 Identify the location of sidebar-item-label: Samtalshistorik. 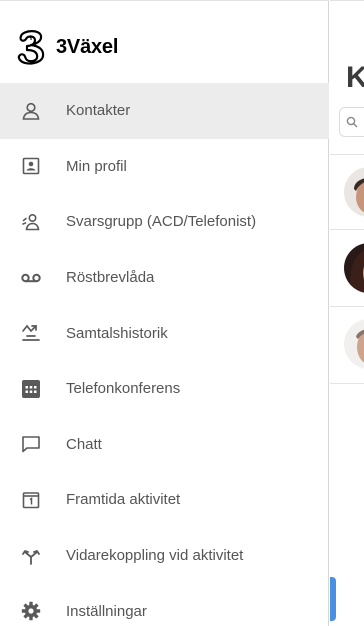
(117, 333).